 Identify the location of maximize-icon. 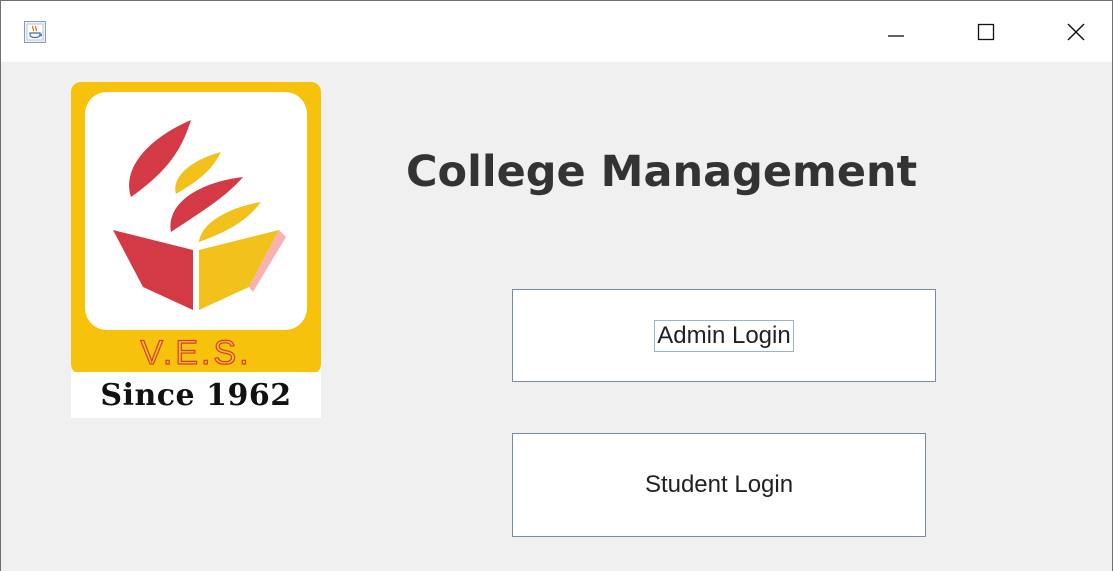
(986, 31).